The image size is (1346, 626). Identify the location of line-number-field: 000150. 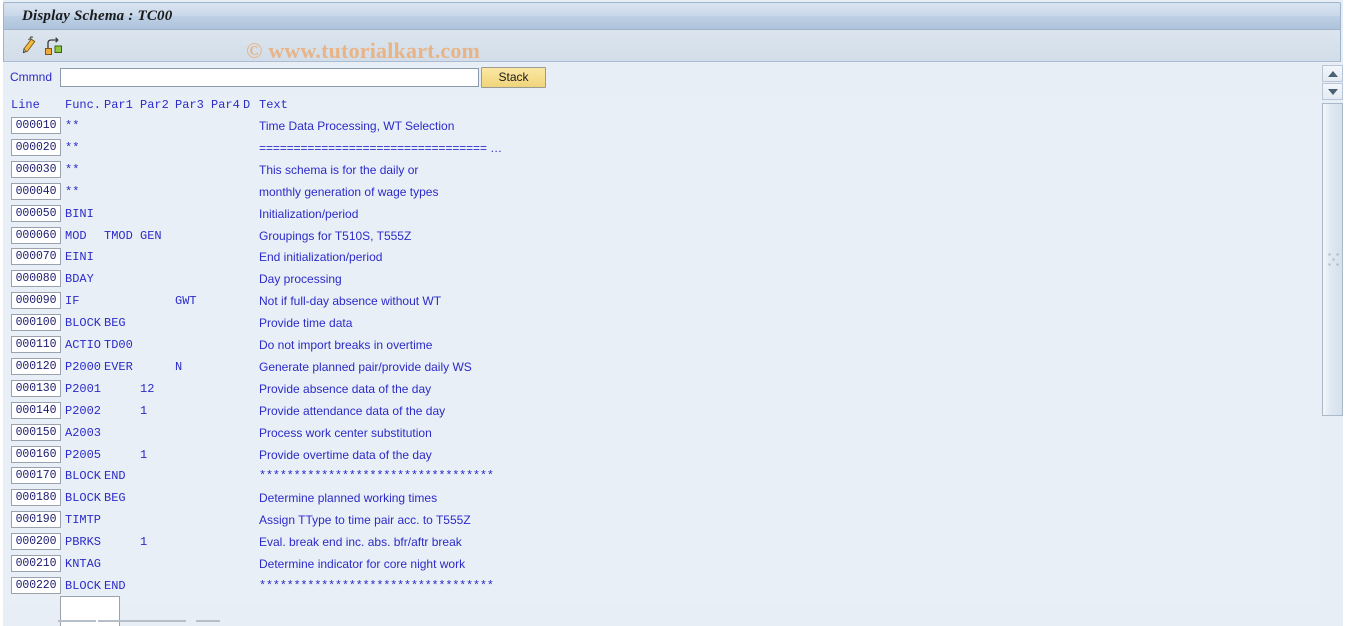
(36, 432).